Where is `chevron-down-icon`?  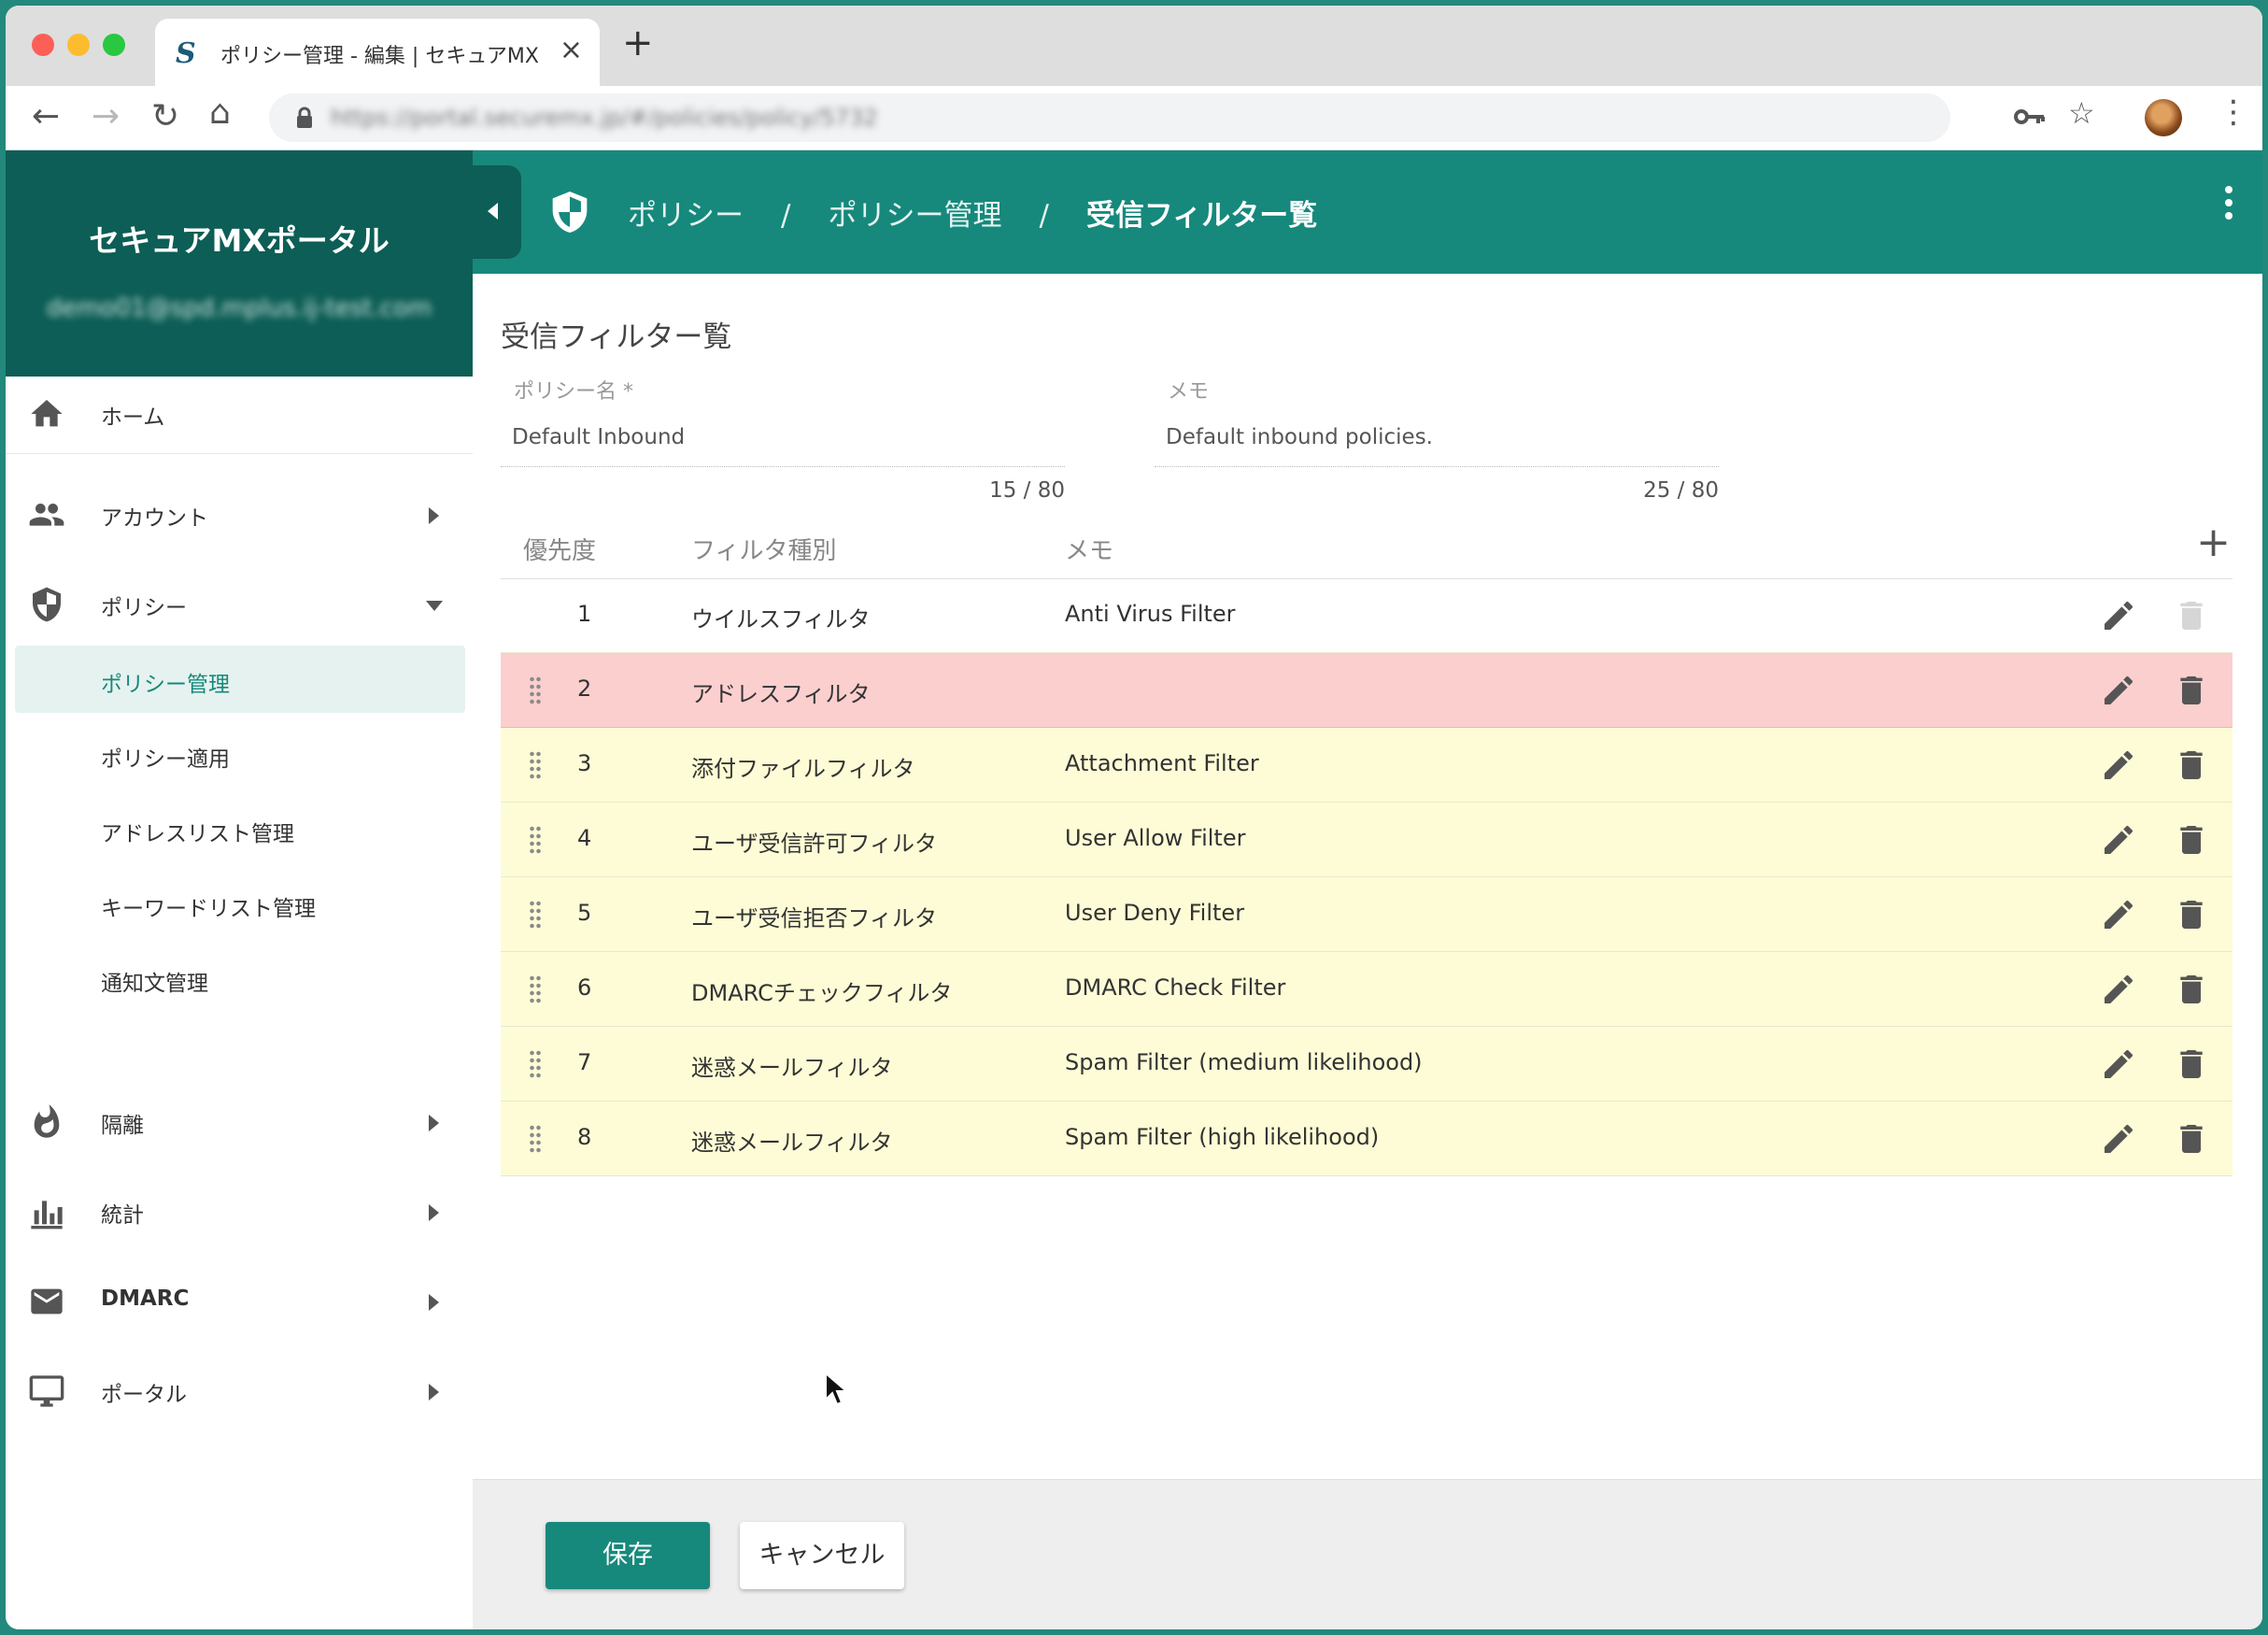 chevron-down-icon is located at coordinates (434, 606).